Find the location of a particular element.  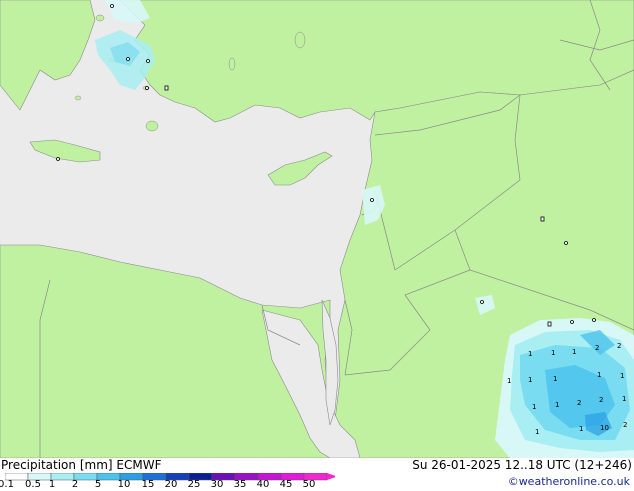

colorbar-tick: 1 is located at coordinates (52, 484).